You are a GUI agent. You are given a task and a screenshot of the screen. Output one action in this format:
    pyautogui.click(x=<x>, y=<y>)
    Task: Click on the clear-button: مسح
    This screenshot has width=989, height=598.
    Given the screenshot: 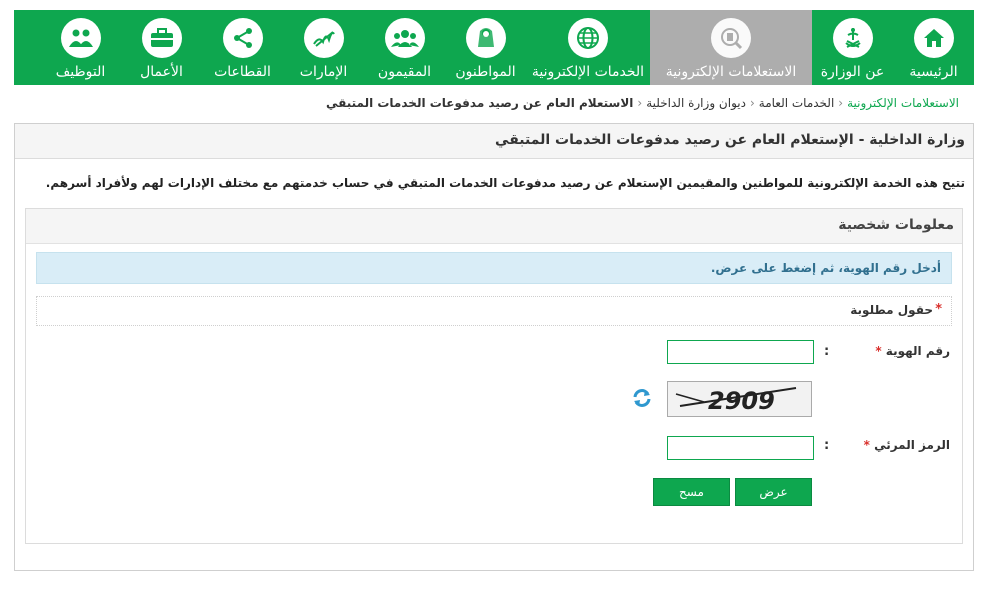 What is the action you would take?
    pyautogui.click(x=691, y=492)
    